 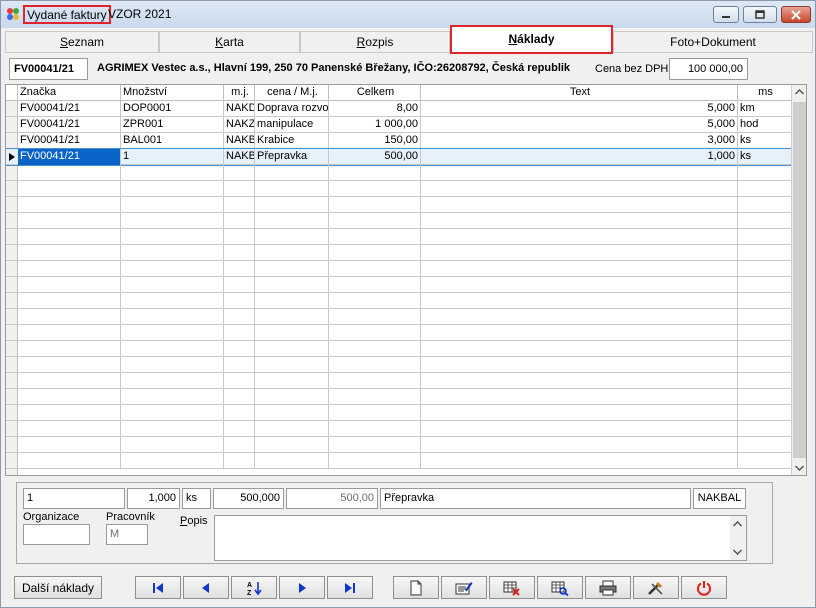 What do you see at coordinates (127, 534) in the screenshot?
I see `pracovnik-field: M` at bounding box center [127, 534].